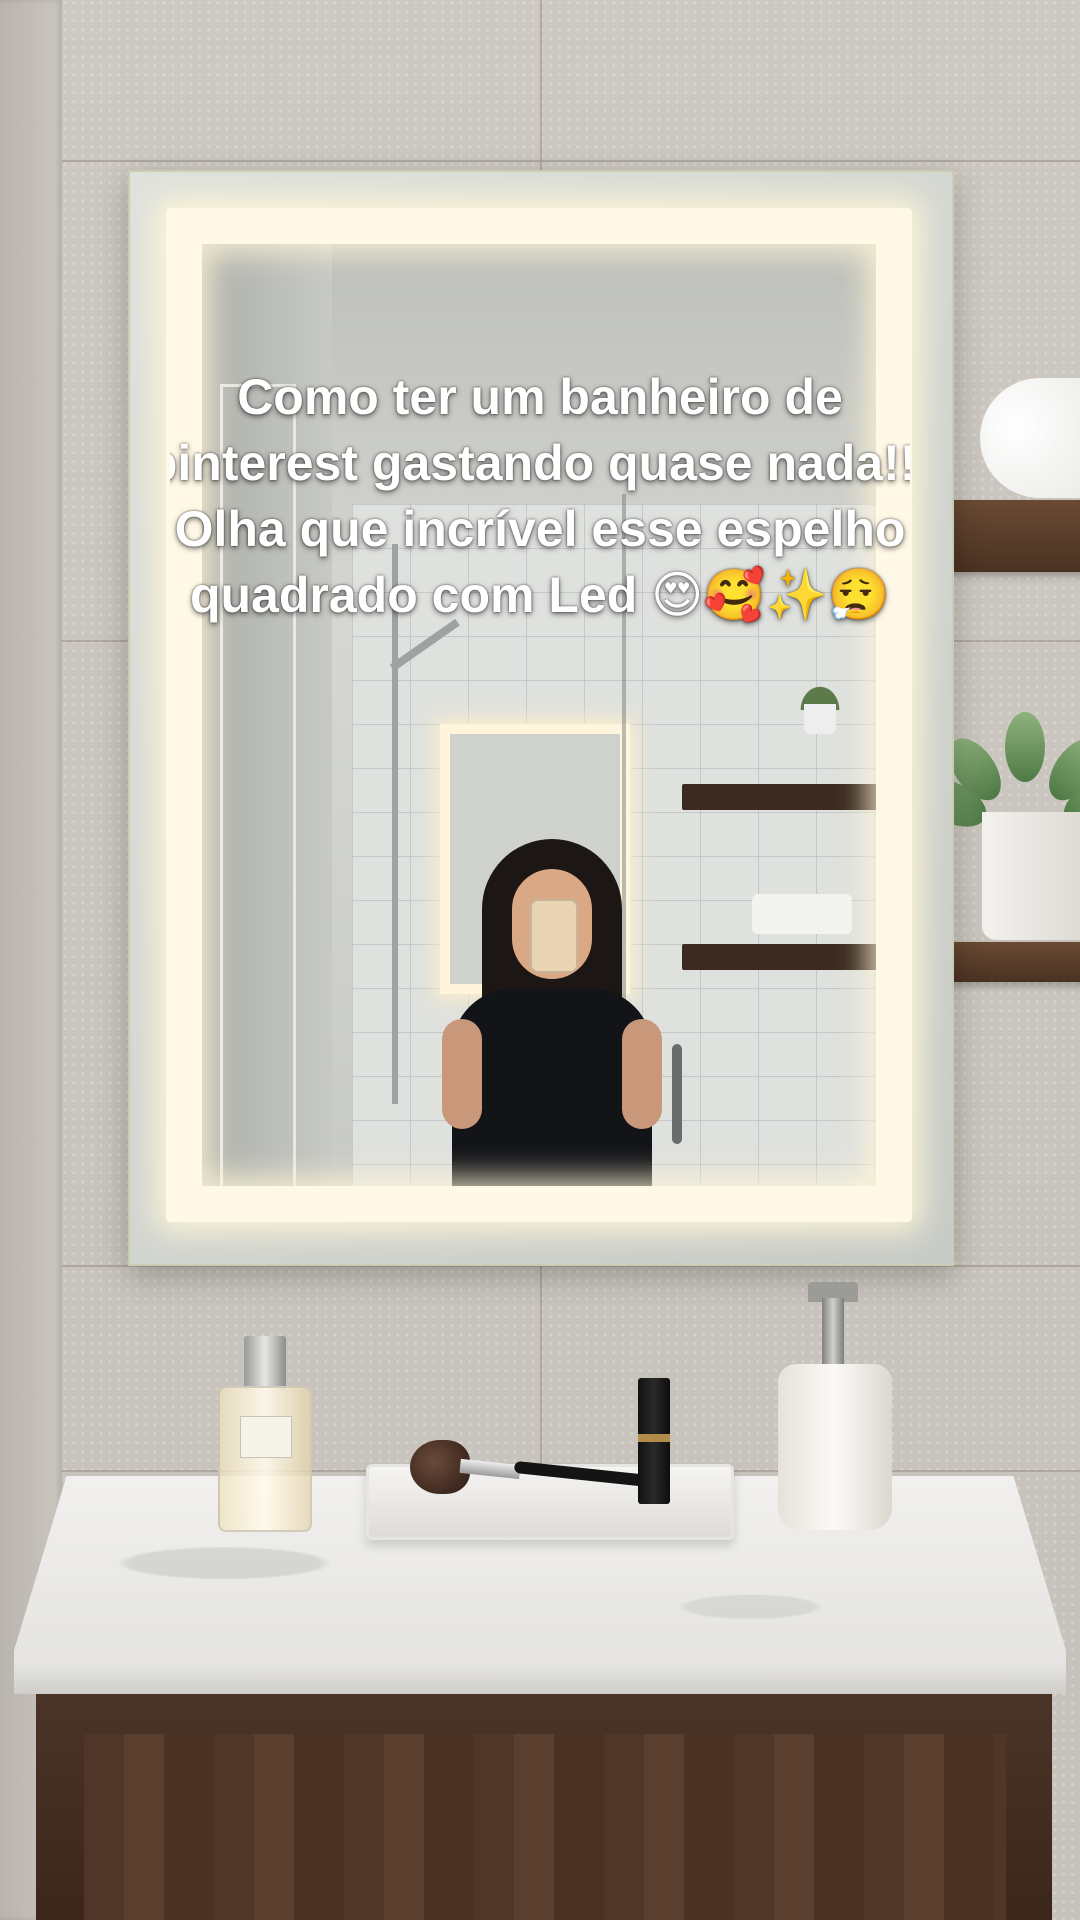 The height and width of the screenshot is (1920, 1080). I want to click on perfume-bottle, so click(265, 1434).